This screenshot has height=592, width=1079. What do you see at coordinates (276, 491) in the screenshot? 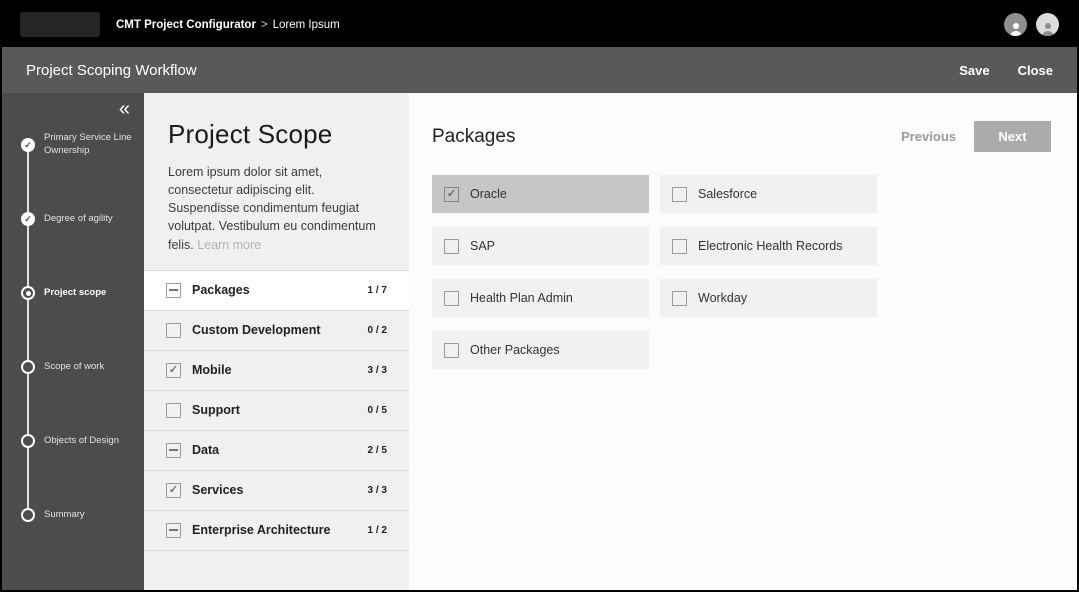
I see `category-row-services: ✓ Services 3 / 3` at bounding box center [276, 491].